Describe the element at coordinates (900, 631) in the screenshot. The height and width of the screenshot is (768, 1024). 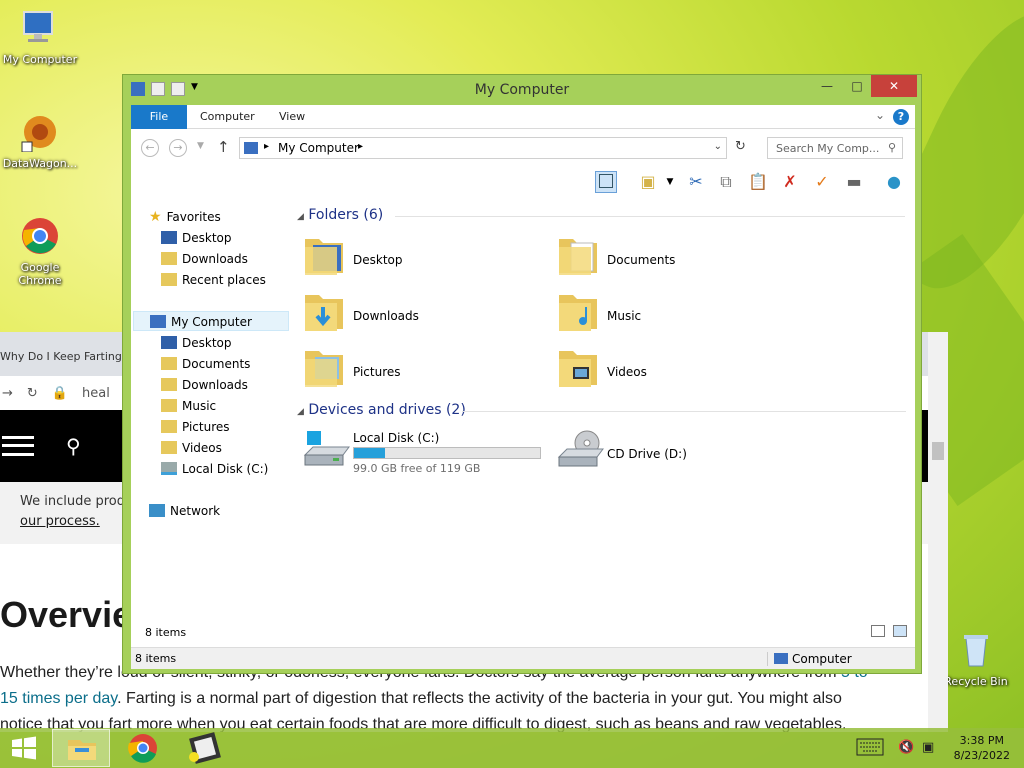
I see `large-icons-view-icon` at that location.